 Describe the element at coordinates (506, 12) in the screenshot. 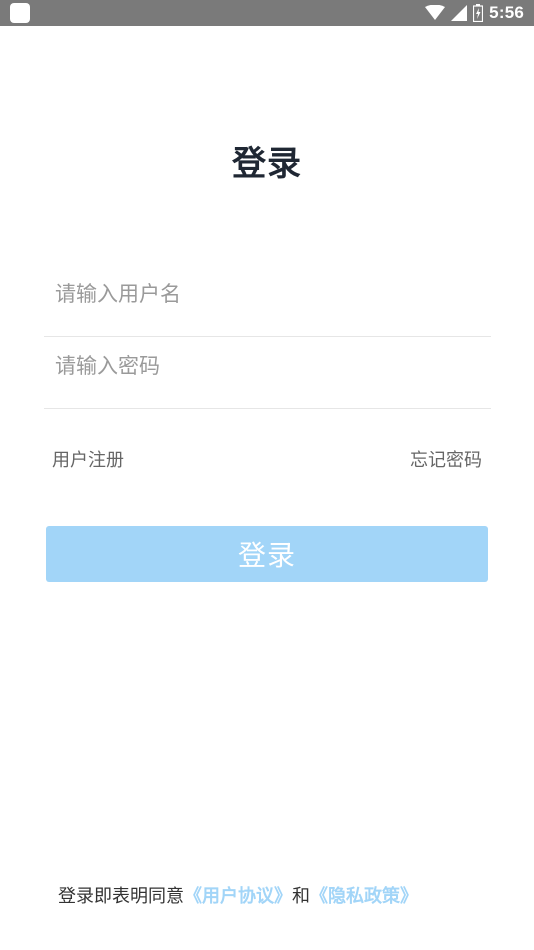

I see `status-time: 5:56` at that location.